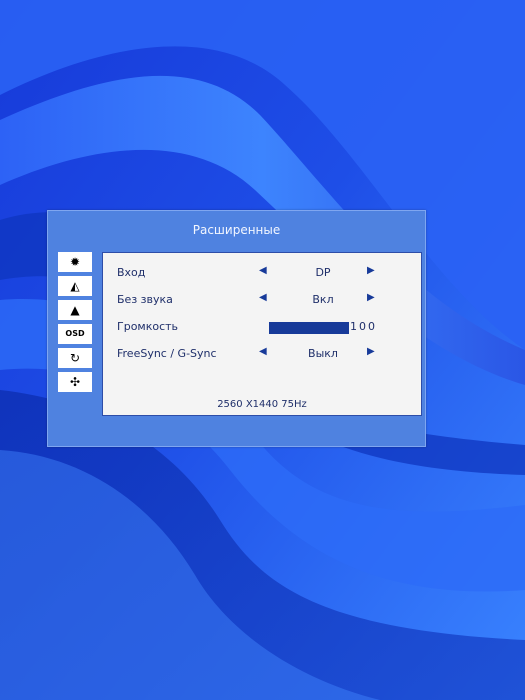  What do you see at coordinates (323, 272) in the screenshot?
I see `input-value: DP` at bounding box center [323, 272].